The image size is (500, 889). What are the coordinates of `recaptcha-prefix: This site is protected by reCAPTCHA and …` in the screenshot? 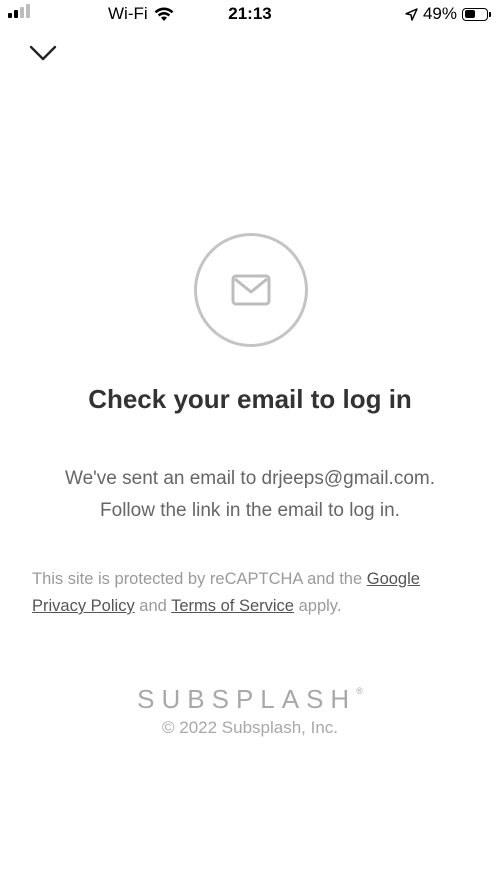 It's located at (197, 579).